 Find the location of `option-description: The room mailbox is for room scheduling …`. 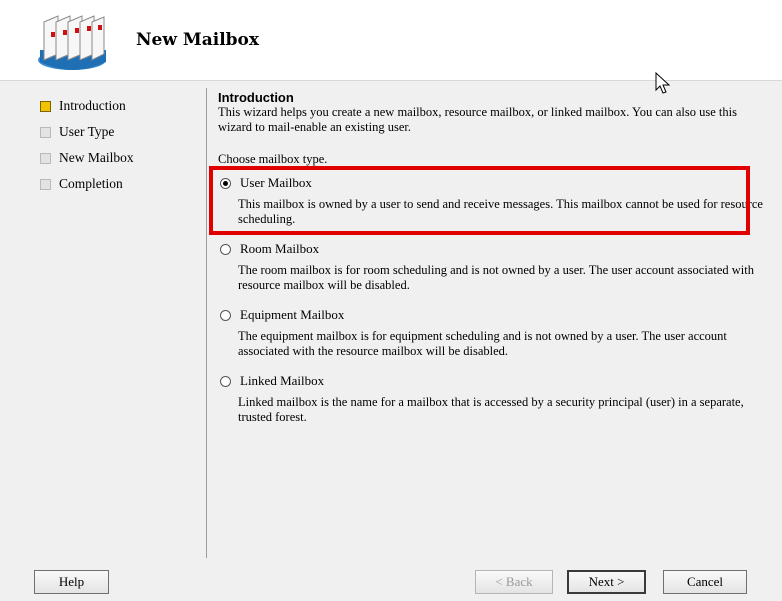

option-description: The room mailbox is for room scheduling … is located at coordinates (496, 277).